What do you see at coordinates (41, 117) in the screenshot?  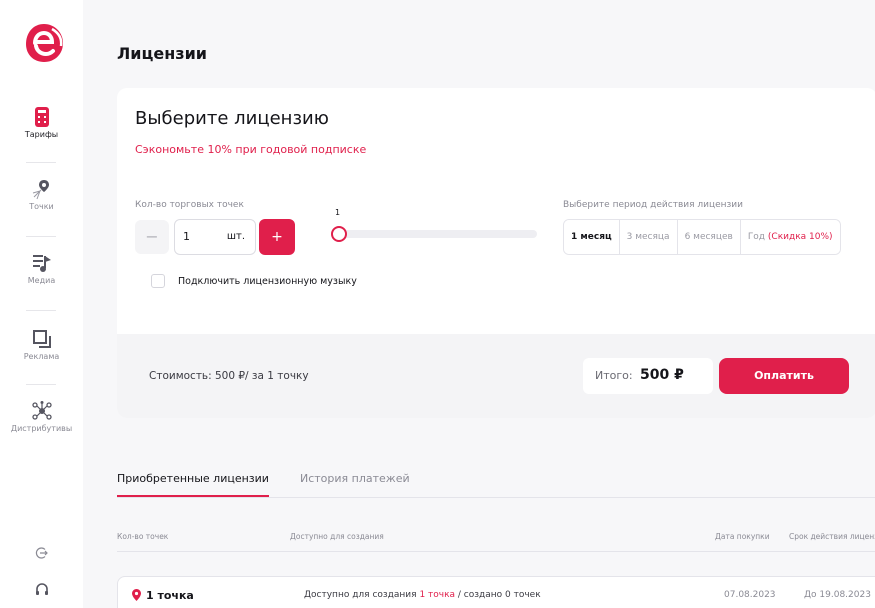 I see `calculator-icon` at bounding box center [41, 117].